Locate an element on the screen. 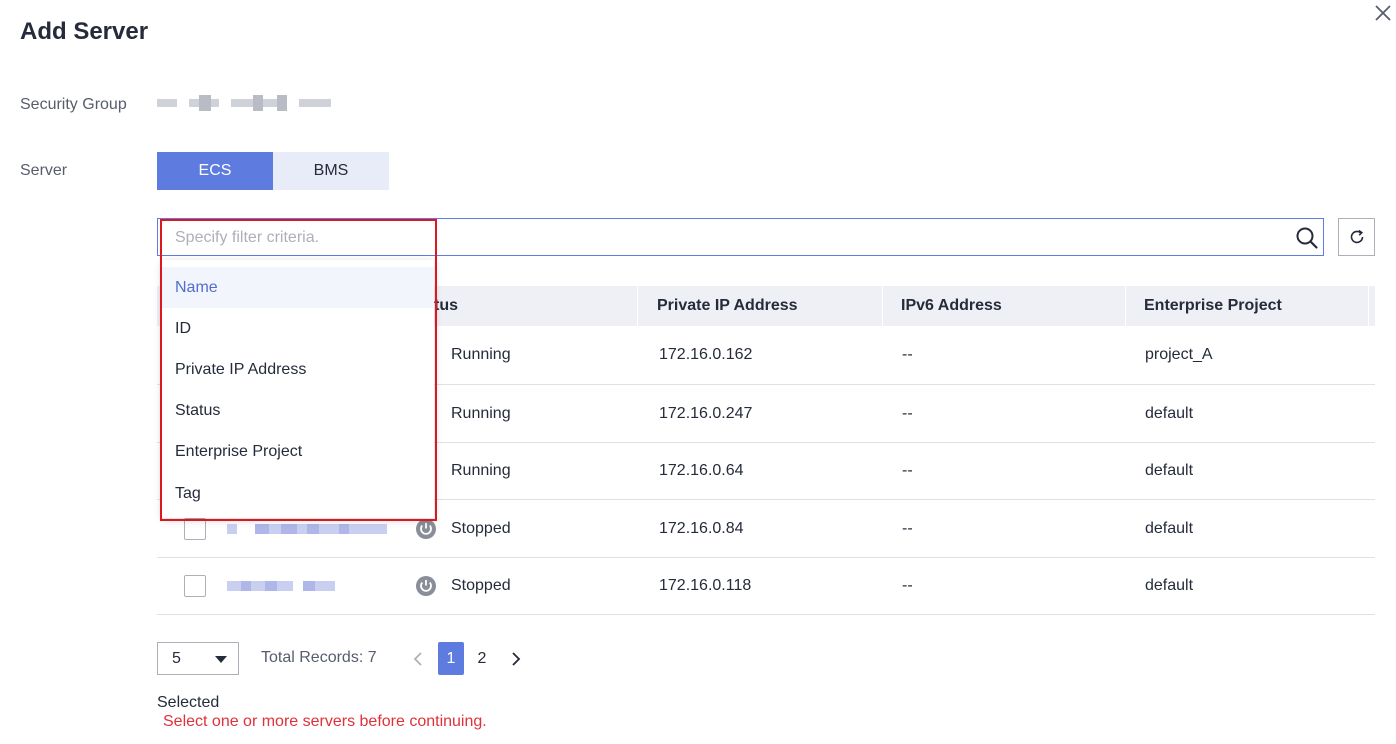 Image resolution: width=1396 pixels, height=744 pixels. close-icon is located at coordinates (1383, 13).